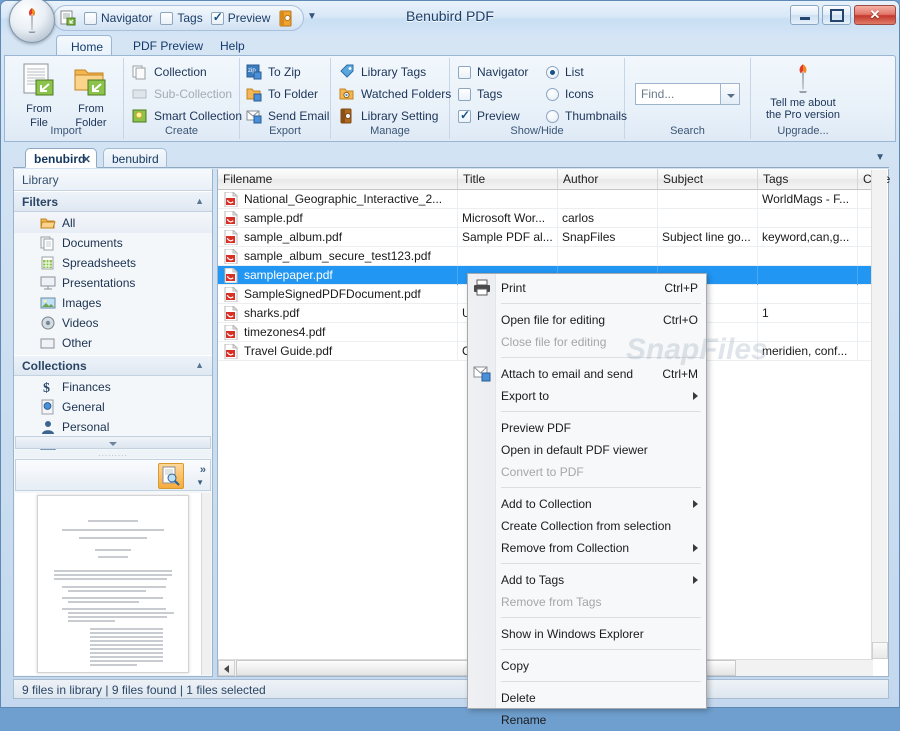 The height and width of the screenshot is (731, 900). What do you see at coordinates (601, 504) in the screenshot?
I see `menu-item-add-to-collection: Add to Collection` at bounding box center [601, 504].